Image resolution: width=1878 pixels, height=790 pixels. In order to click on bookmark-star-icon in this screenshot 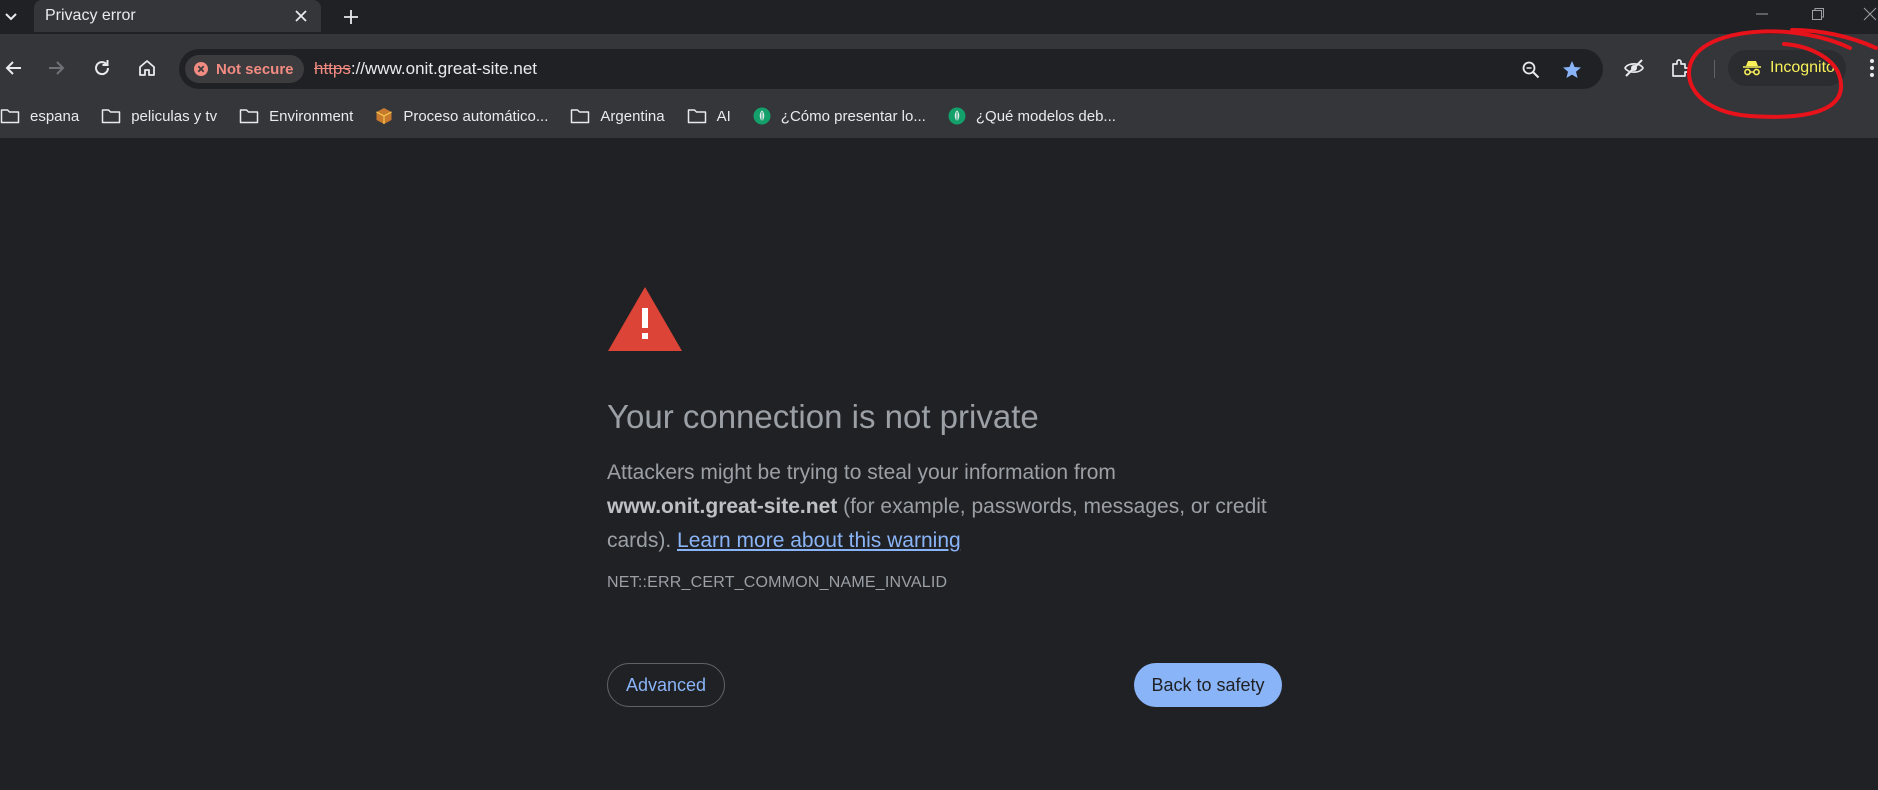, I will do `click(1572, 70)`.